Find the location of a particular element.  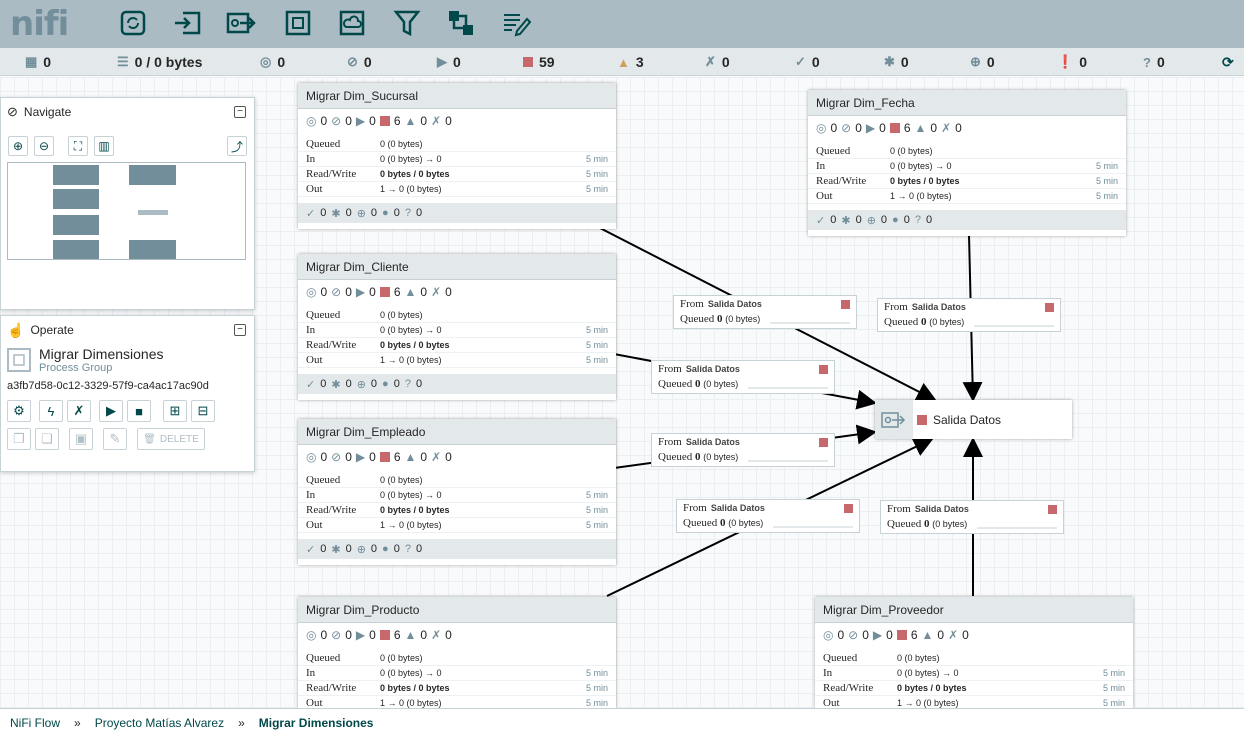

fit-icon: ⛶ is located at coordinates (78, 146).